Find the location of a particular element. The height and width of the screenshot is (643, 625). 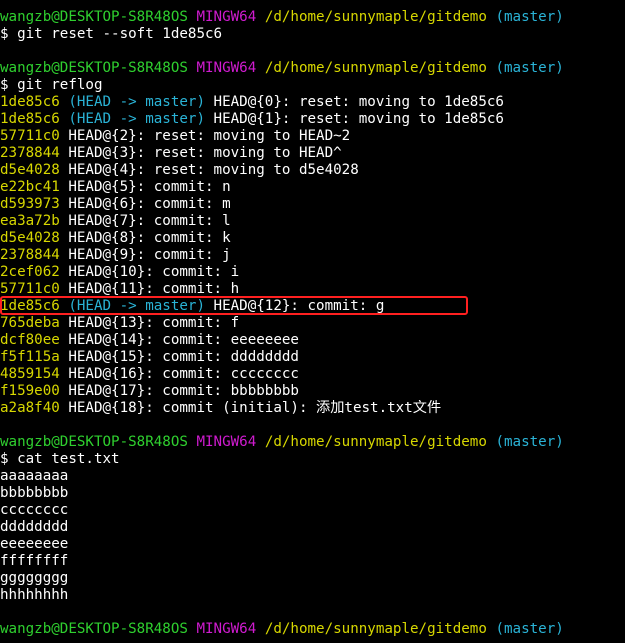

reflog-entry: 2378844 HEAD@{9}: commit: j is located at coordinates (312, 255).